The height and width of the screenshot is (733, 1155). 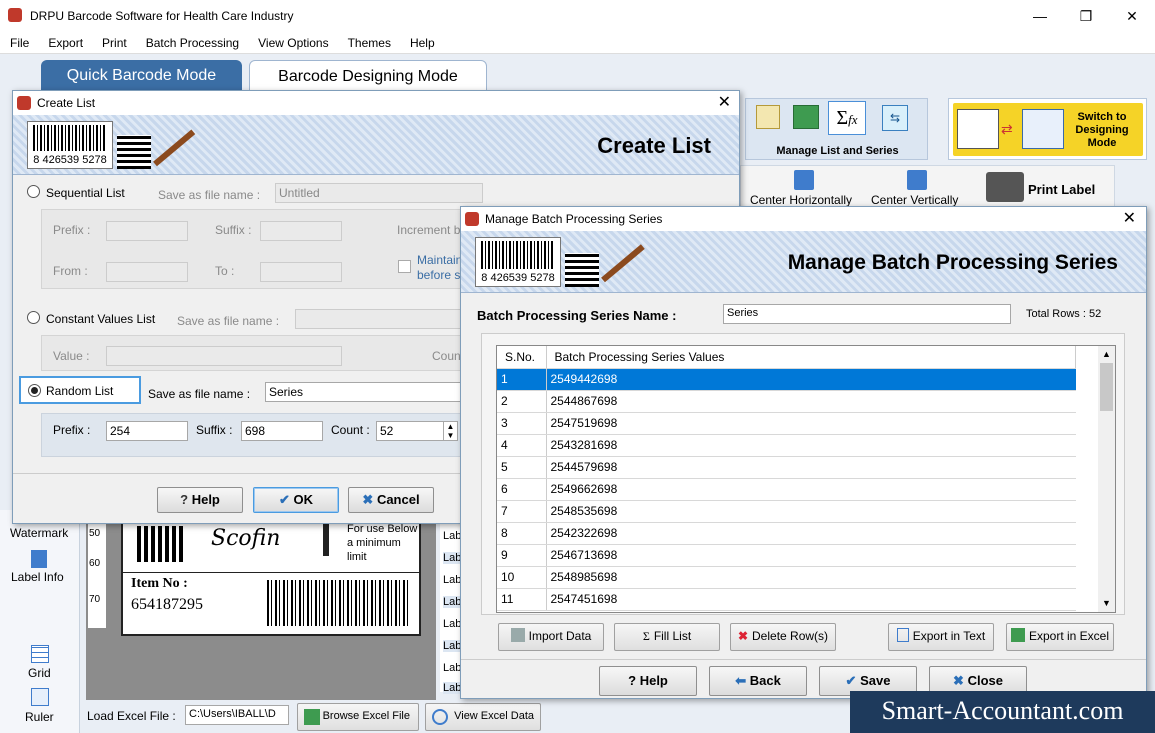 What do you see at coordinates (39, 717) in the screenshot?
I see `ruler-tool: Ruler` at bounding box center [39, 717].